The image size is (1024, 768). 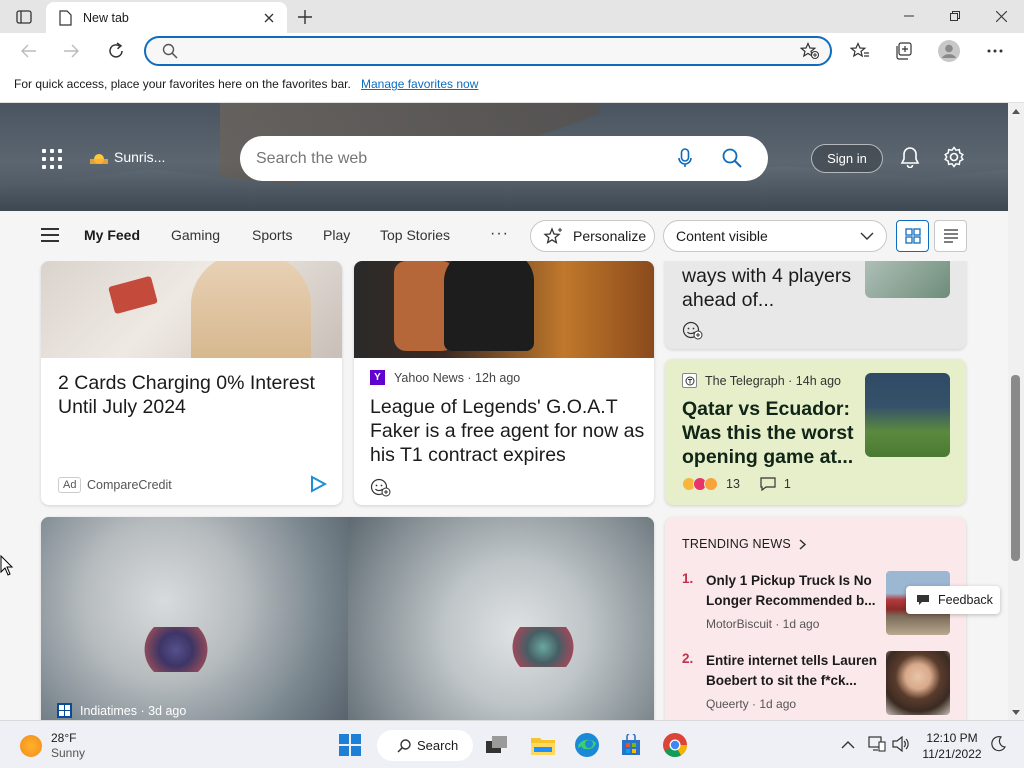 I want to click on star-add-icon, so click(x=809, y=51).